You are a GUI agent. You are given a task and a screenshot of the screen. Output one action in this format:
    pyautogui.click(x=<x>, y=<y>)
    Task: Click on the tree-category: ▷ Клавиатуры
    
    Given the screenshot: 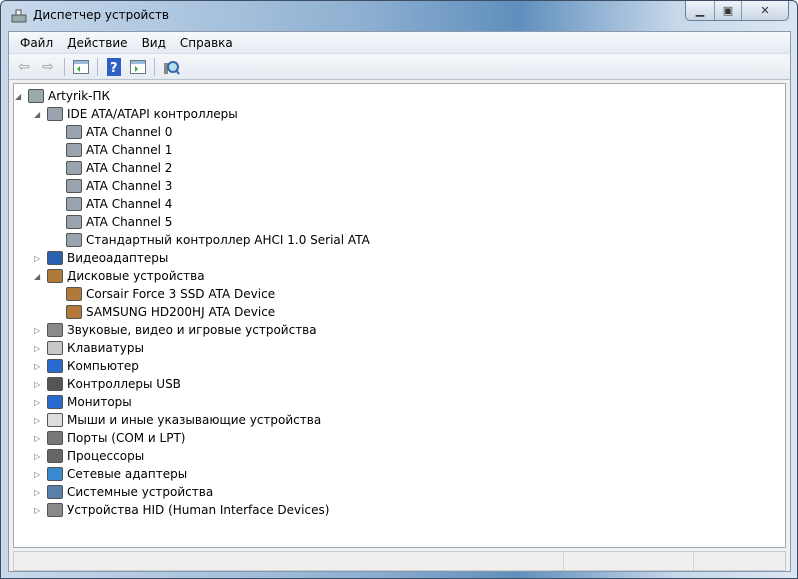 What is the action you would take?
    pyautogui.click(x=89, y=348)
    